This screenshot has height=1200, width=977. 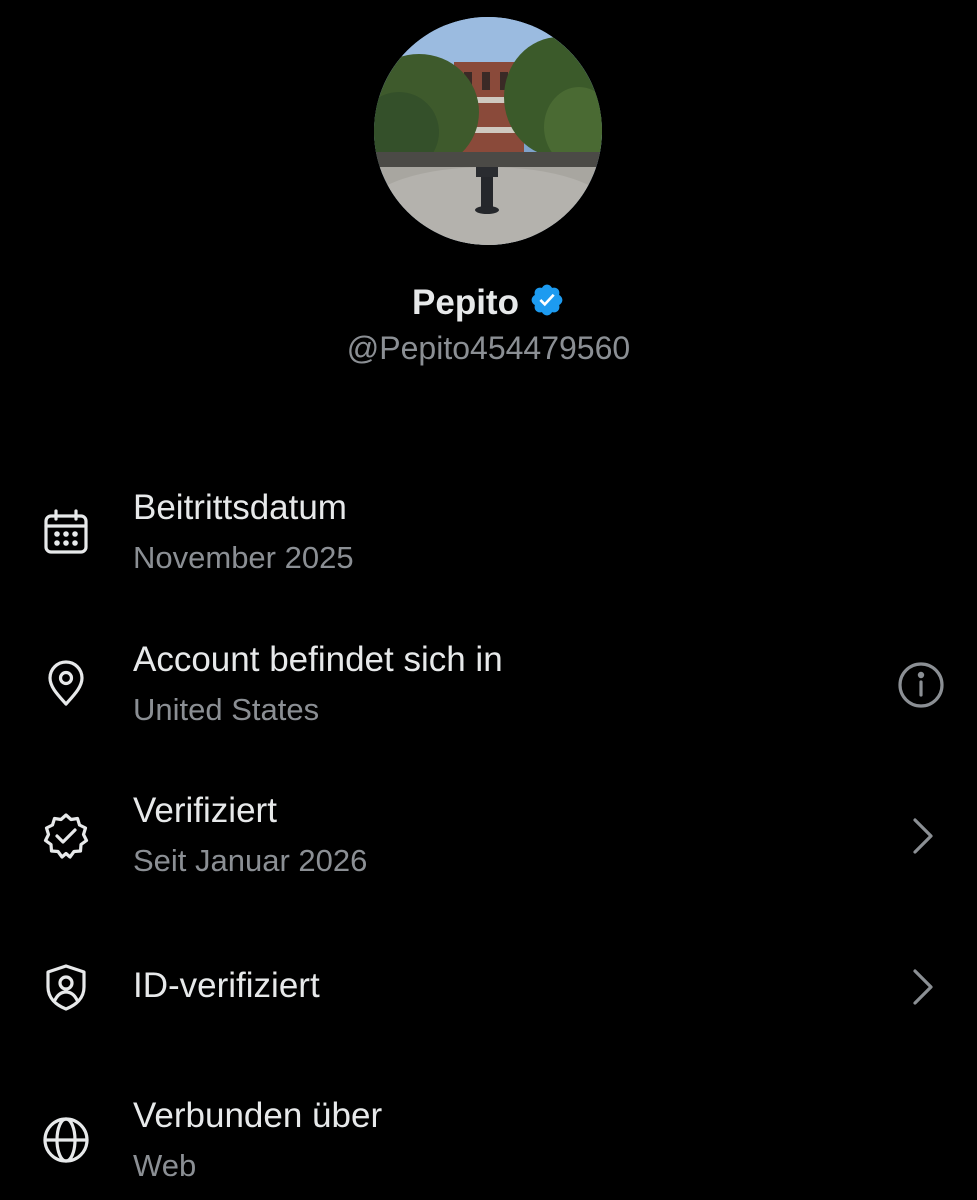 What do you see at coordinates (66, 987) in the screenshot?
I see `id-shield-icon` at bounding box center [66, 987].